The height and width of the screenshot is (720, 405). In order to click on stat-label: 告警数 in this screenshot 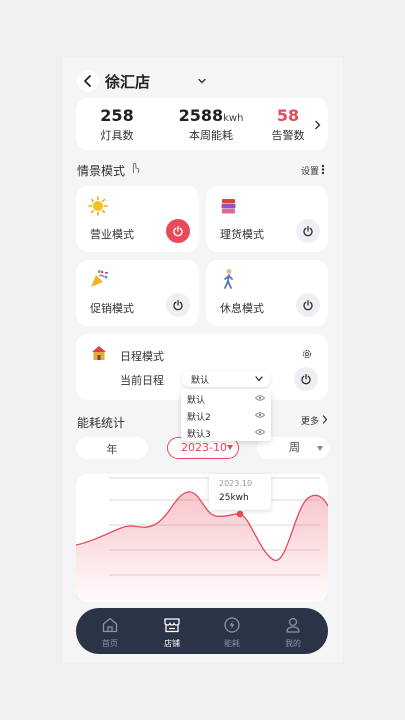, I will do `click(288, 135)`.